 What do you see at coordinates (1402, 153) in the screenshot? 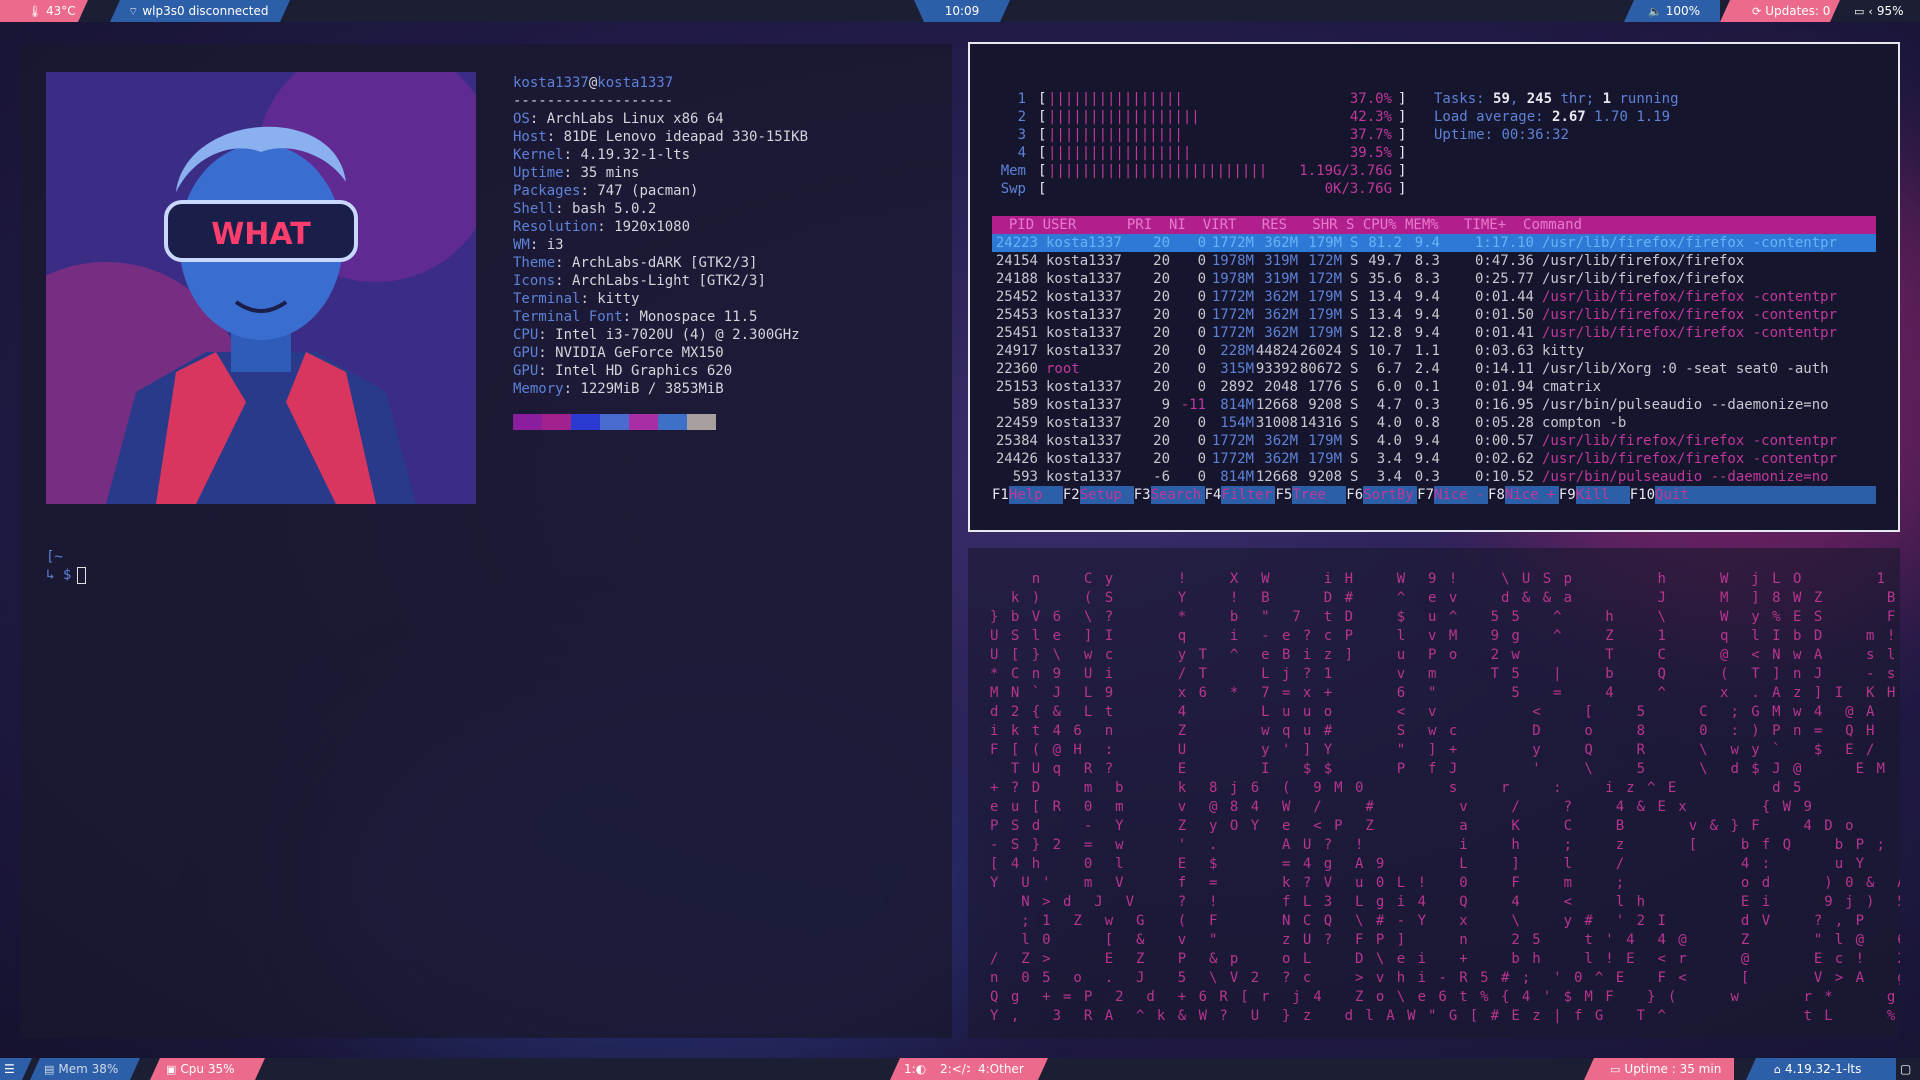
I see `meter-bracket-right: ]` at bounding box center [1402, 153].